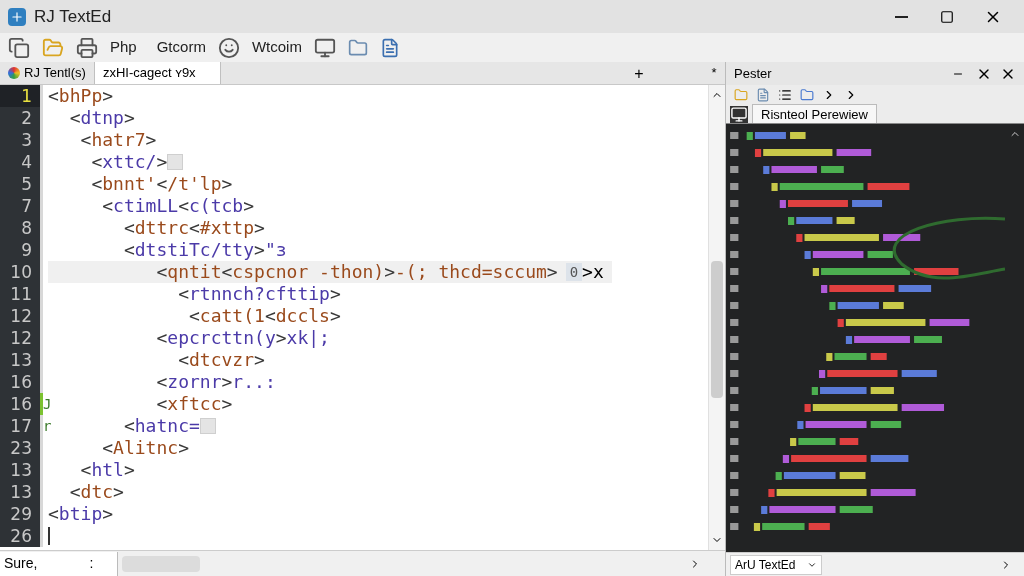 The height and width of the screenshot is (576, 1024). Describe the element at coordinates (181, 47) in the screenshot. I see `toolbar-button: Gtcorm` at that location.